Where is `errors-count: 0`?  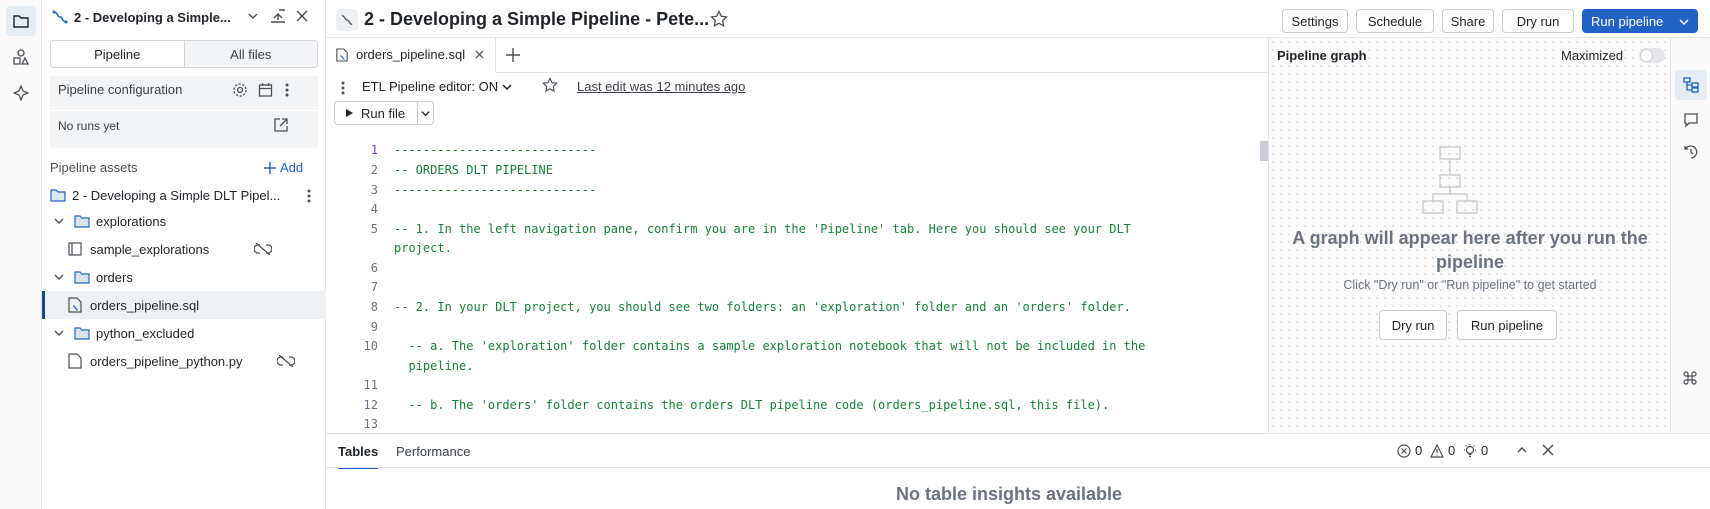 errors-count: 0 is located at coordinates (1409, 450).